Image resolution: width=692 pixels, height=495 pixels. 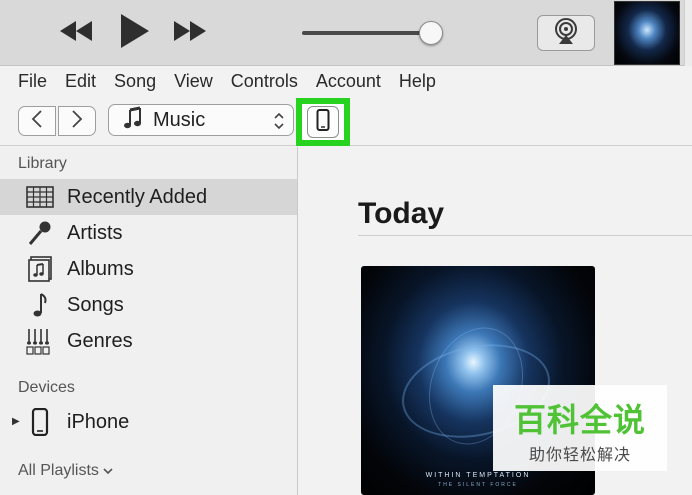 What do you see at coordinates (40, 269) in the screenshot?
I see `album-icon` at bounding box center [40, 269].